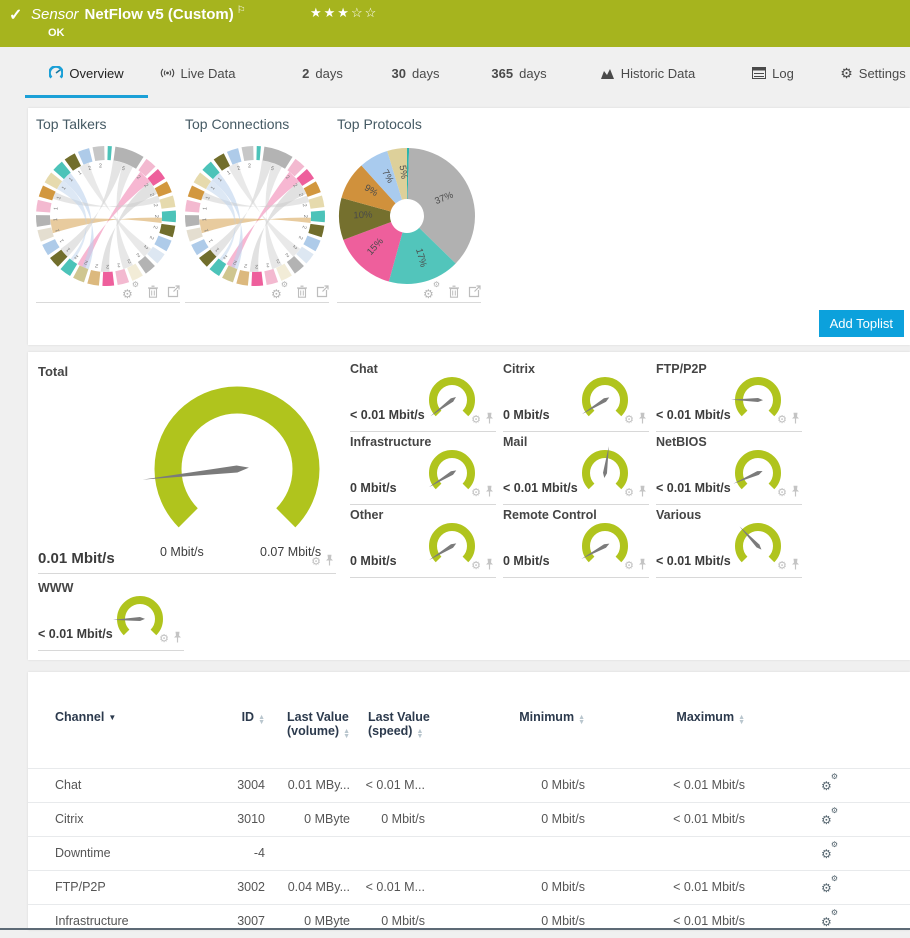 The height and width of the screenshot is (938, 910). What do you see at coordinates (423, 469) in the screenshot?
I see `gauge-cell: Infrastructure 0 Mbit/s ⚙` at bounding box center [423, 469].